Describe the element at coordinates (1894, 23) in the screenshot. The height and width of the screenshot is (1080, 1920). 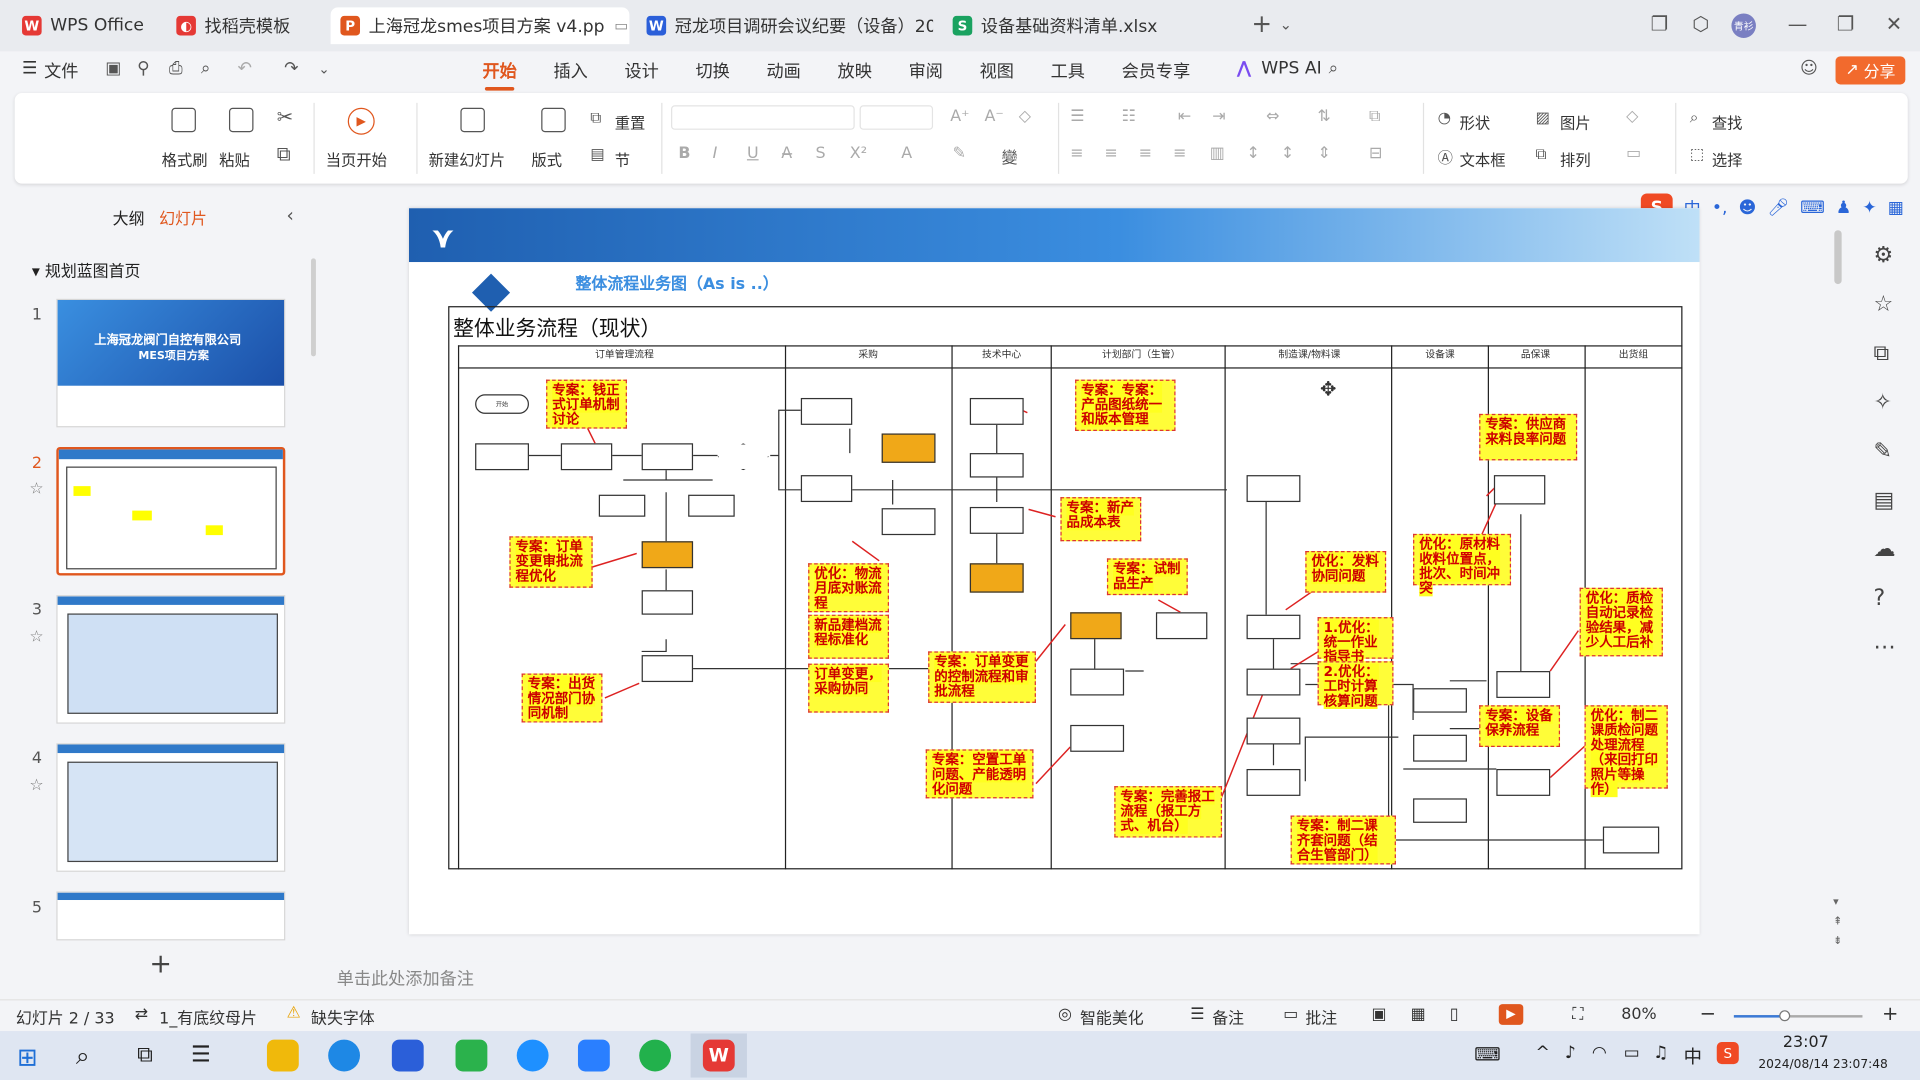
I see `close-icon: ✕` at that location.